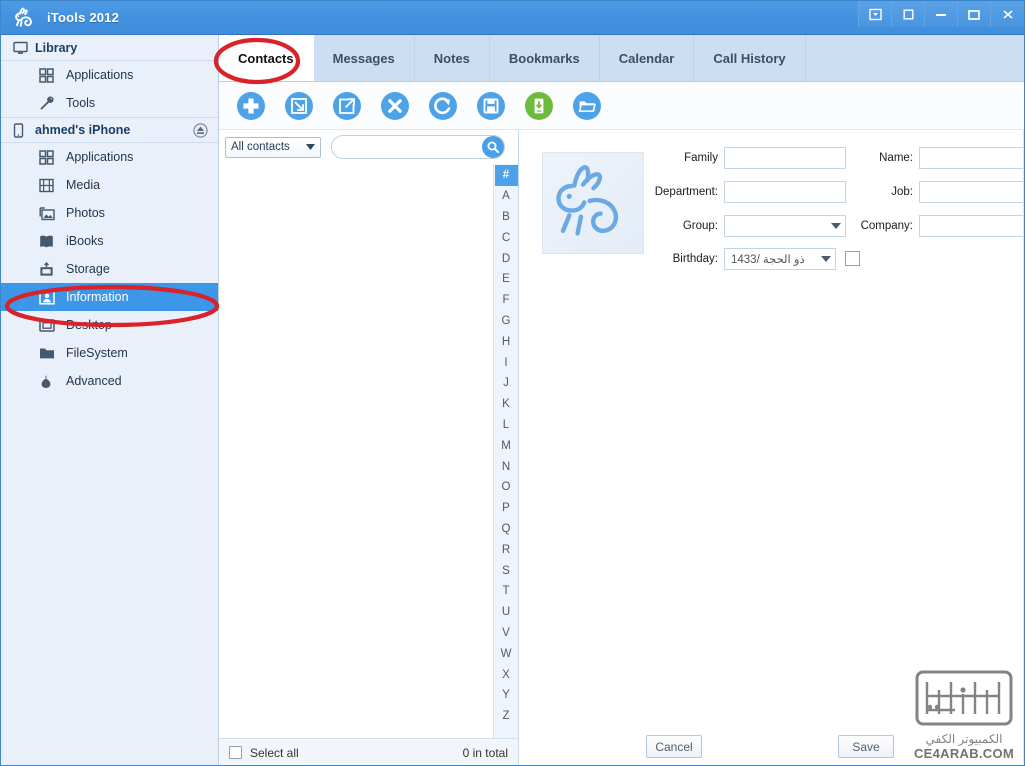 This screenshot has width=1025, height=766. I want to click on refresh-button, so click(443, 106).